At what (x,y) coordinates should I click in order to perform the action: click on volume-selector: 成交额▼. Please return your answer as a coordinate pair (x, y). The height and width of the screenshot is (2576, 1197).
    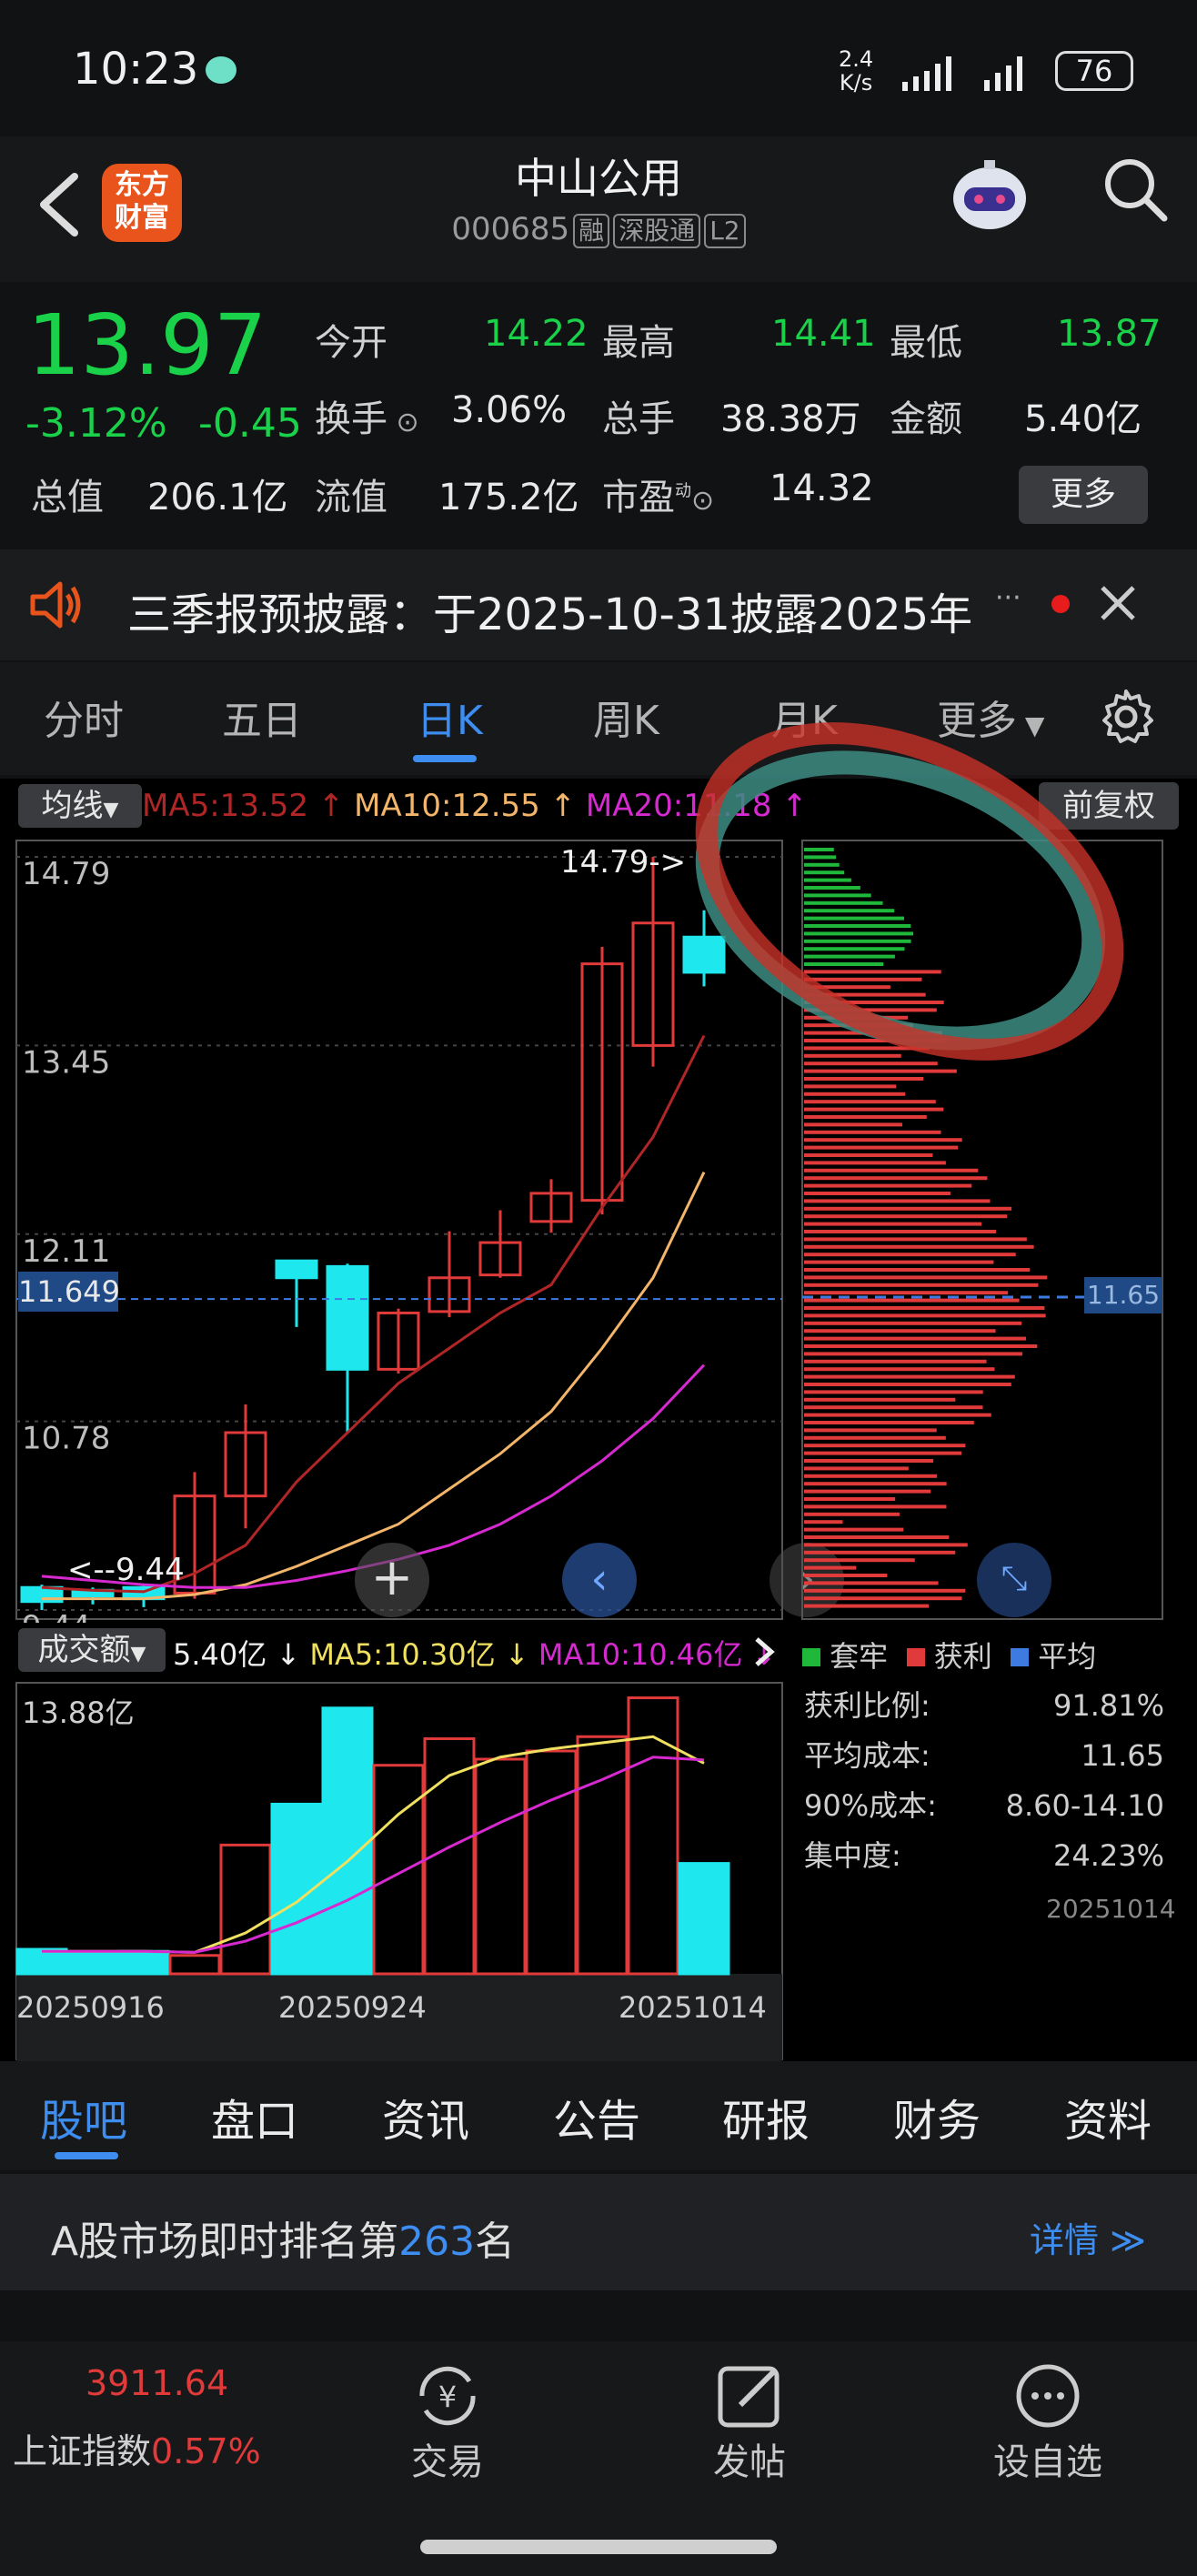
    Looking at the image, I should click on (92, 1650).